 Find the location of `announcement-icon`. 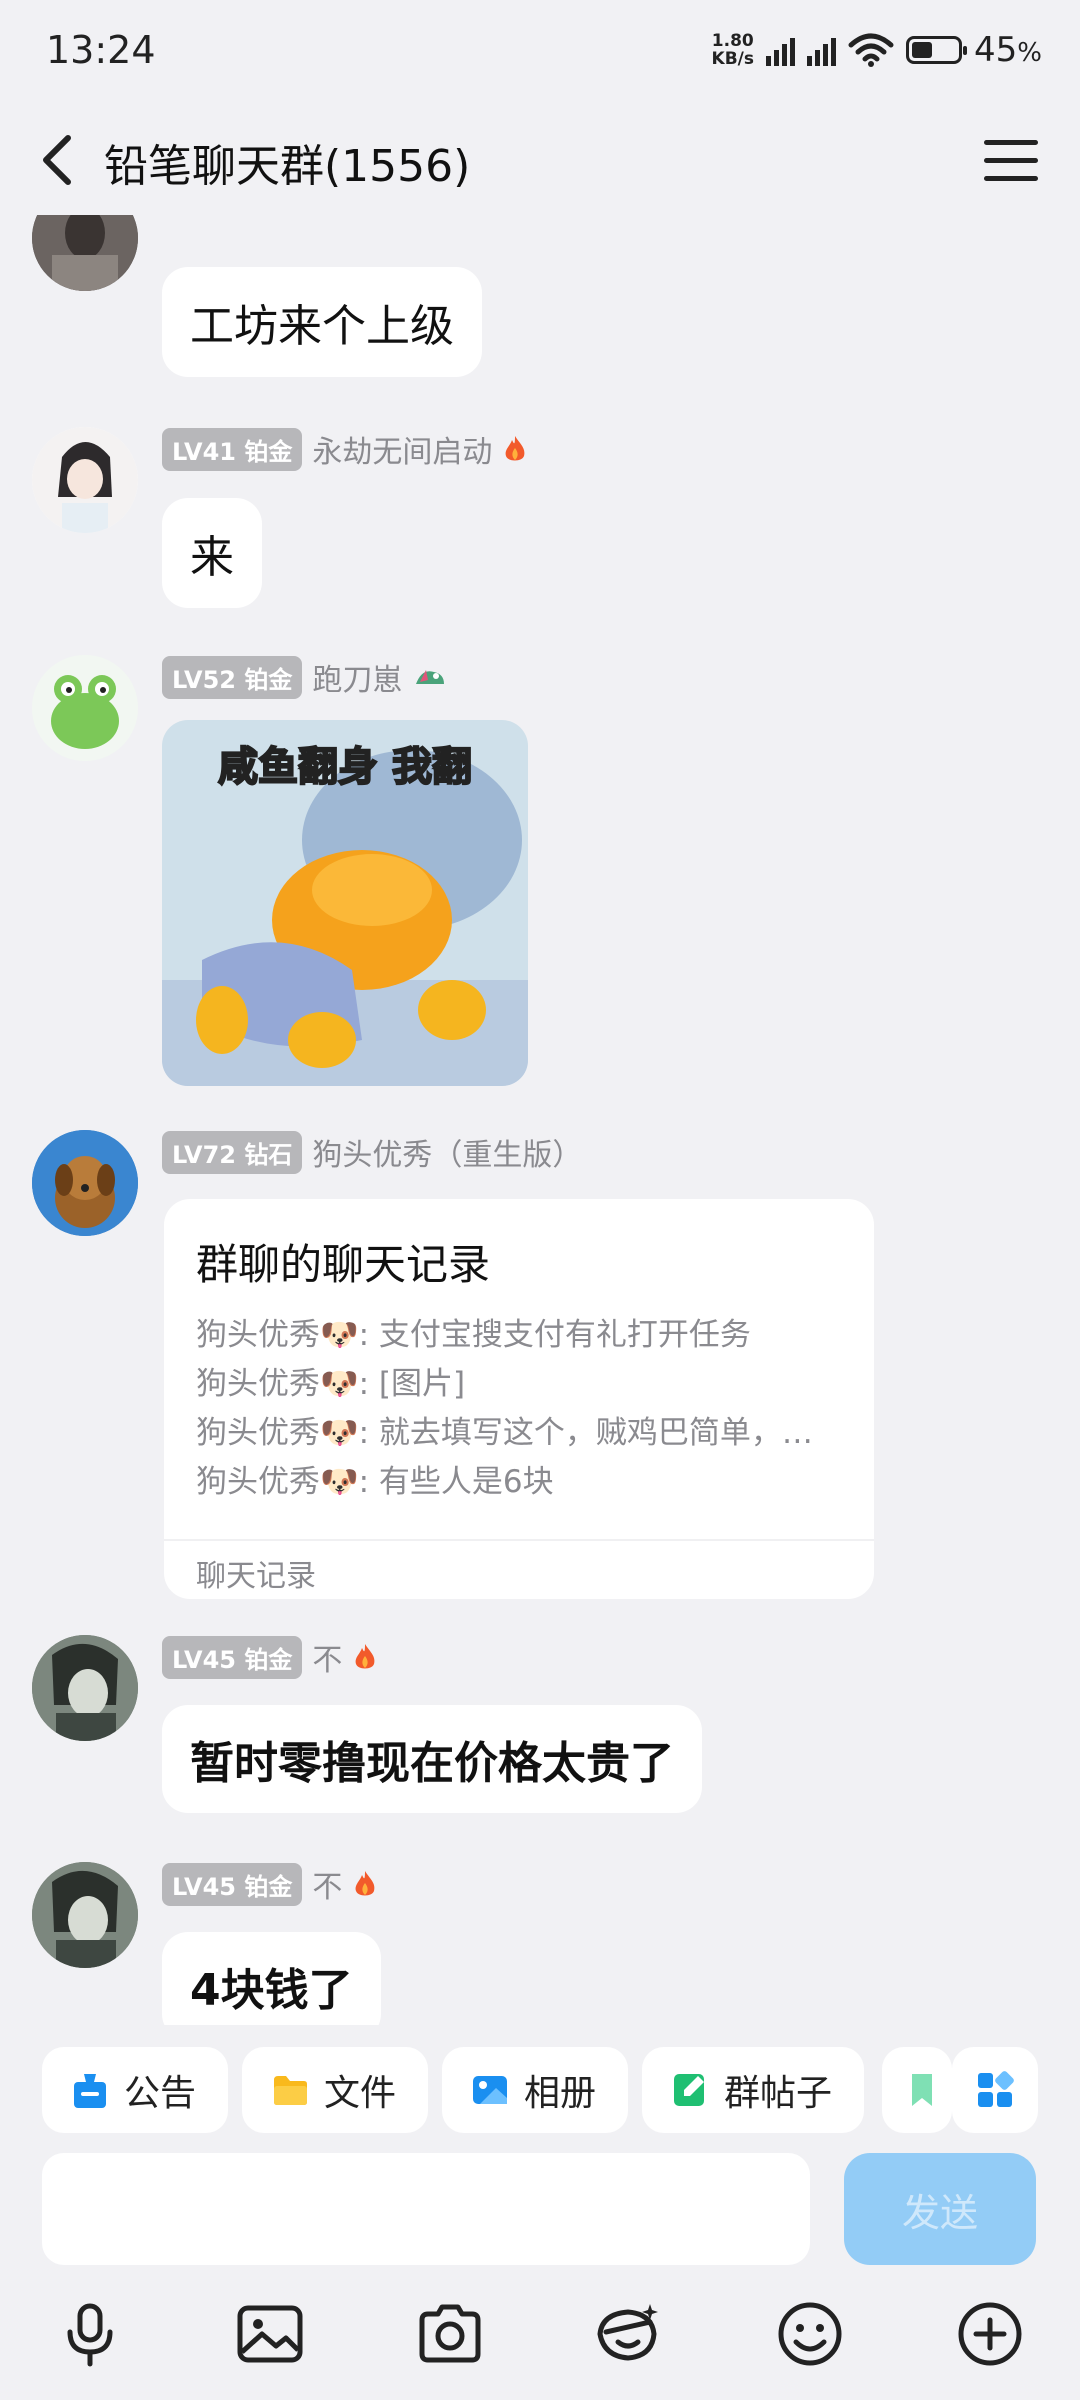

announcement-icon is located at coordinates (90, 2091).